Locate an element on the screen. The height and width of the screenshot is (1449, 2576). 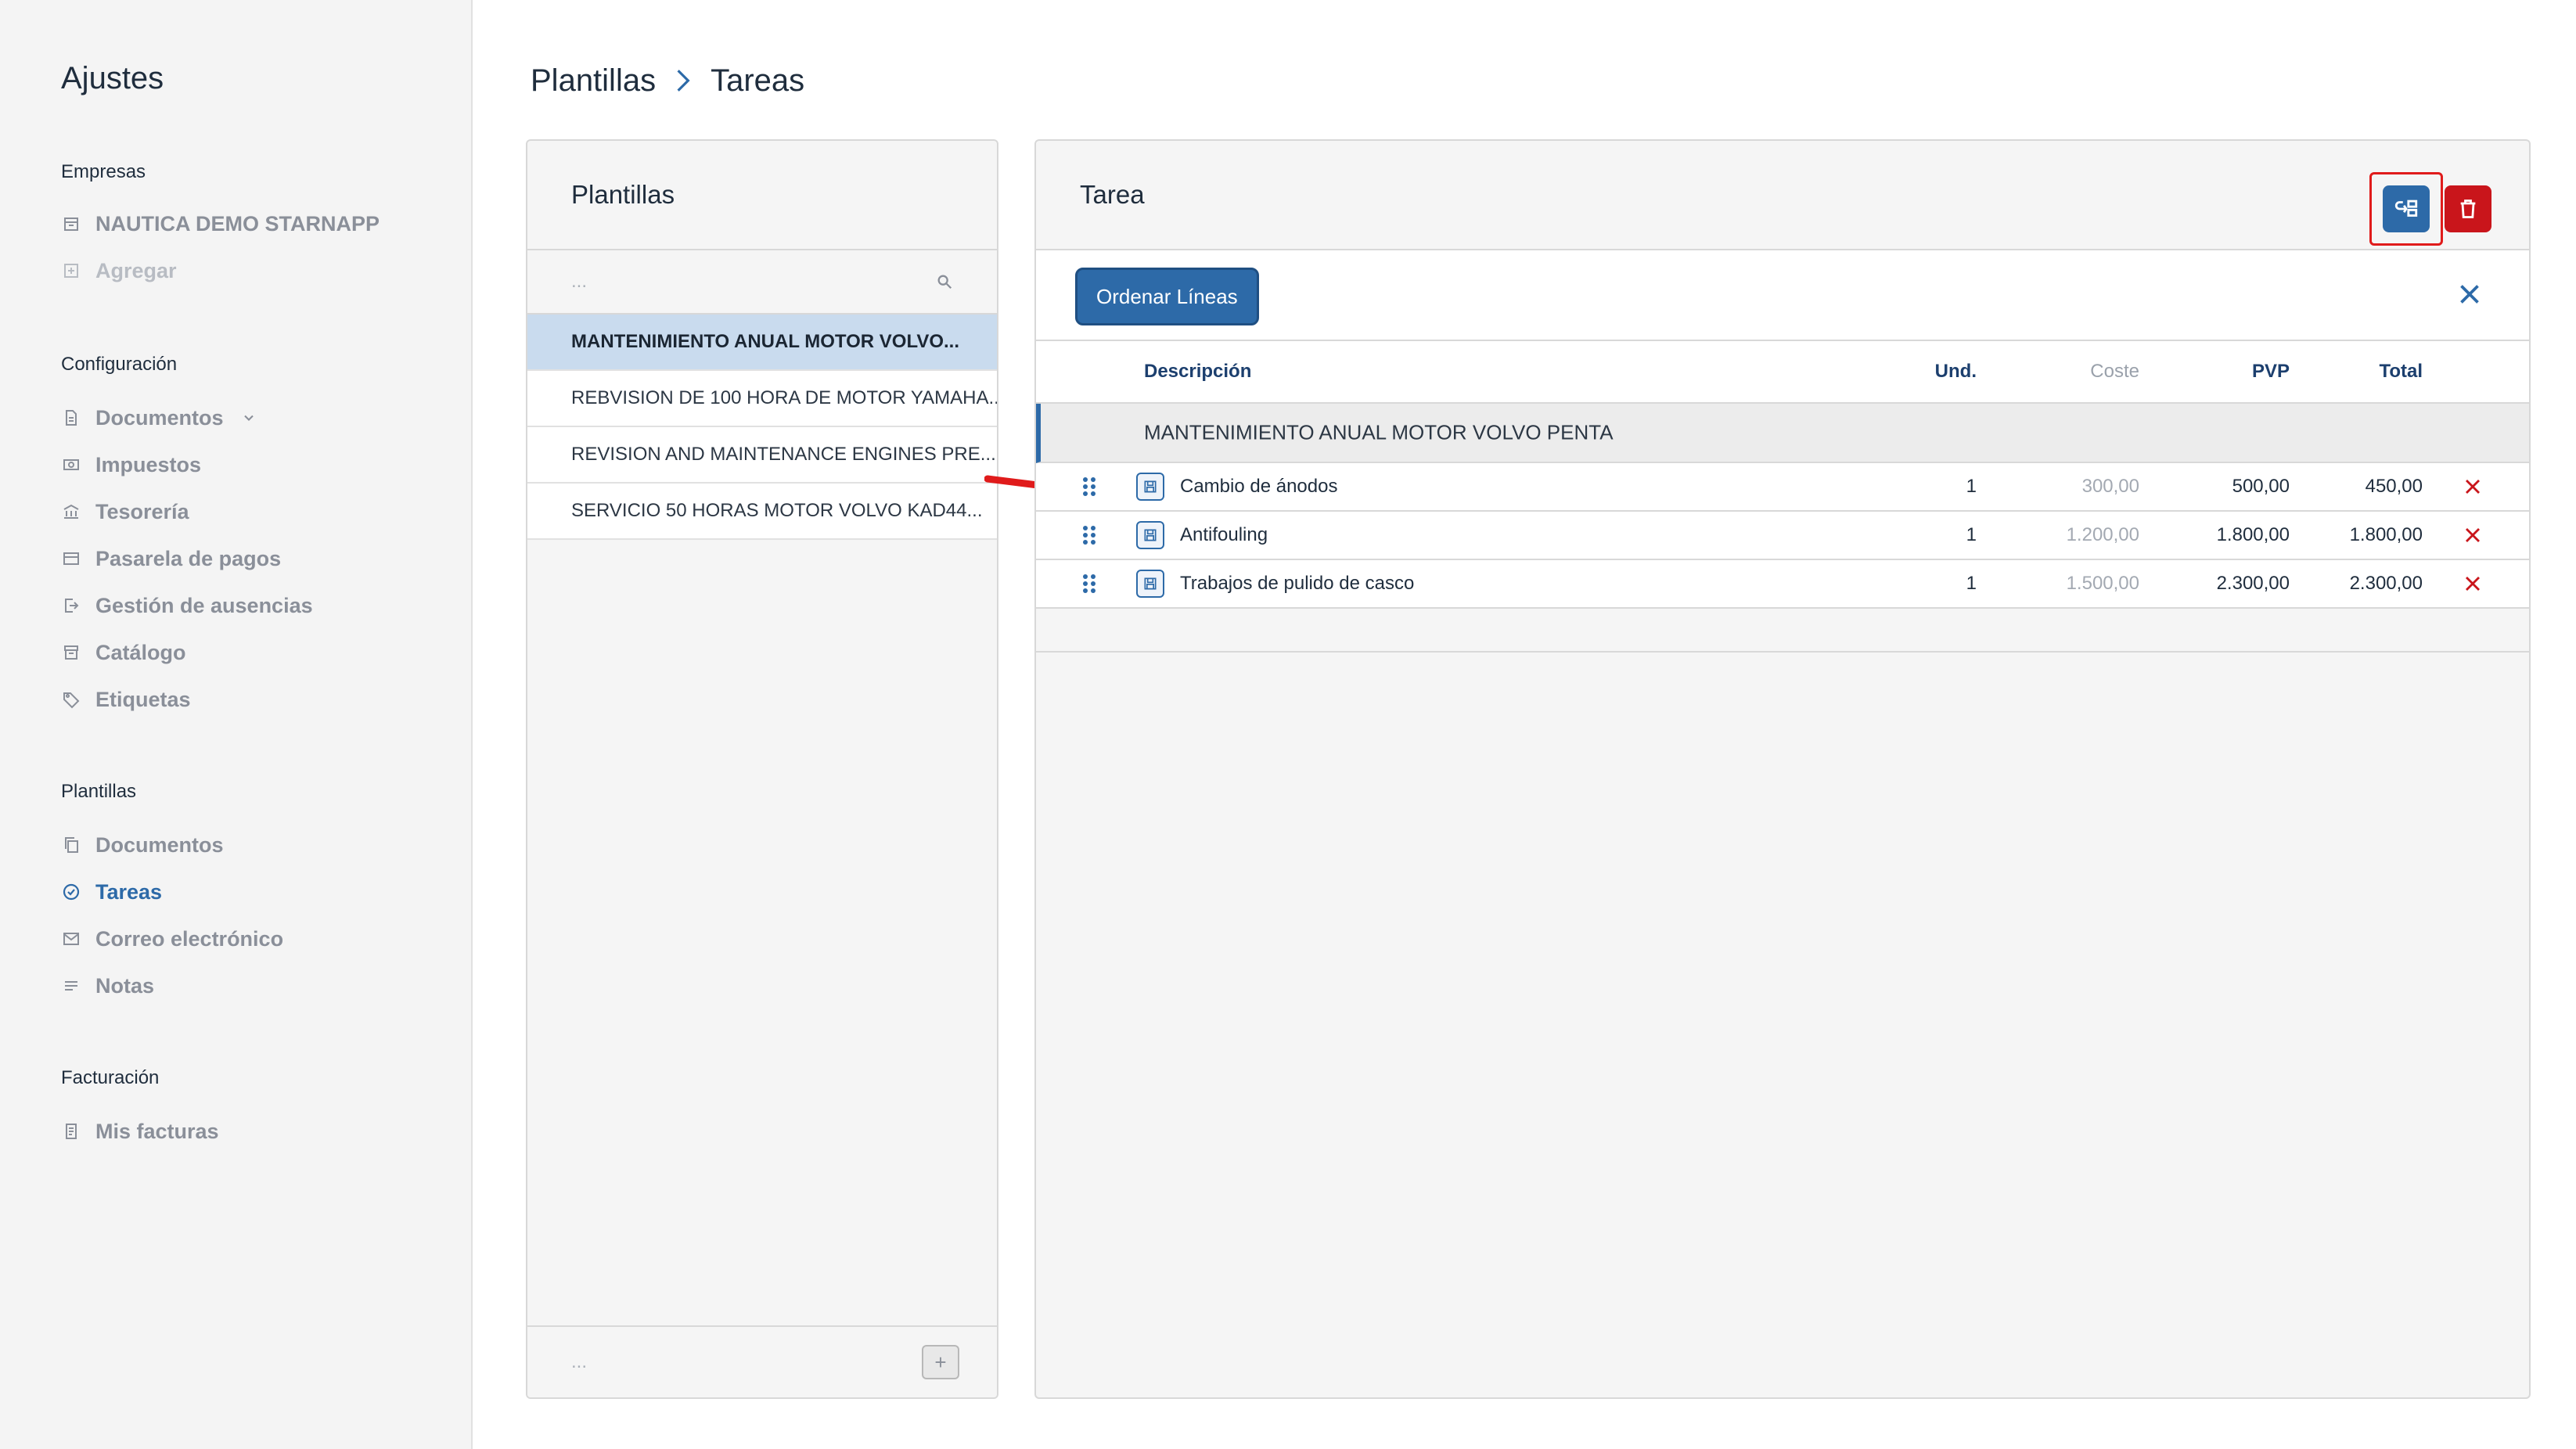
sidebar-item-label: Mis facturas is located at coordinates (157, 1131).